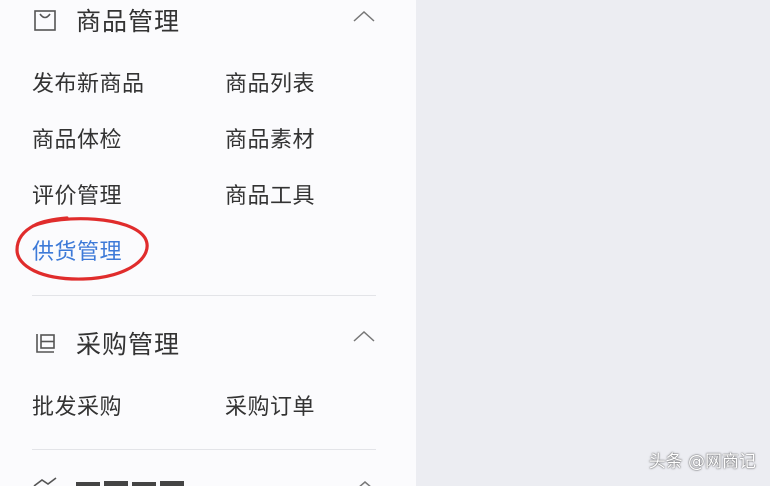 The width and height of the screenshot is (770, 486). I want to click on partial-section-title, so click(130, 483).